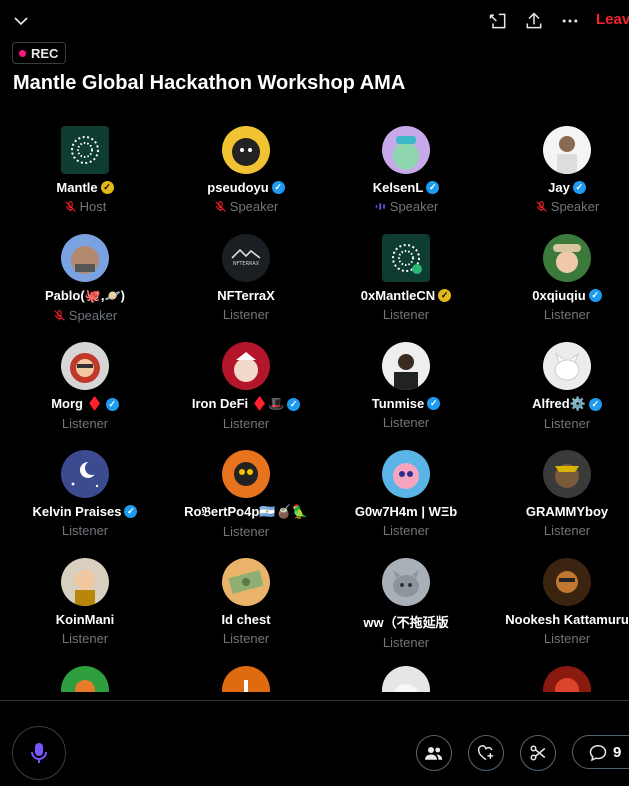 The width and height of the screenshot is (629, 786). Describe the element at coordinates (558, 284) in the screenshot. I see `participant-card: 0xqiuqiu ✓ Listener` at that location.